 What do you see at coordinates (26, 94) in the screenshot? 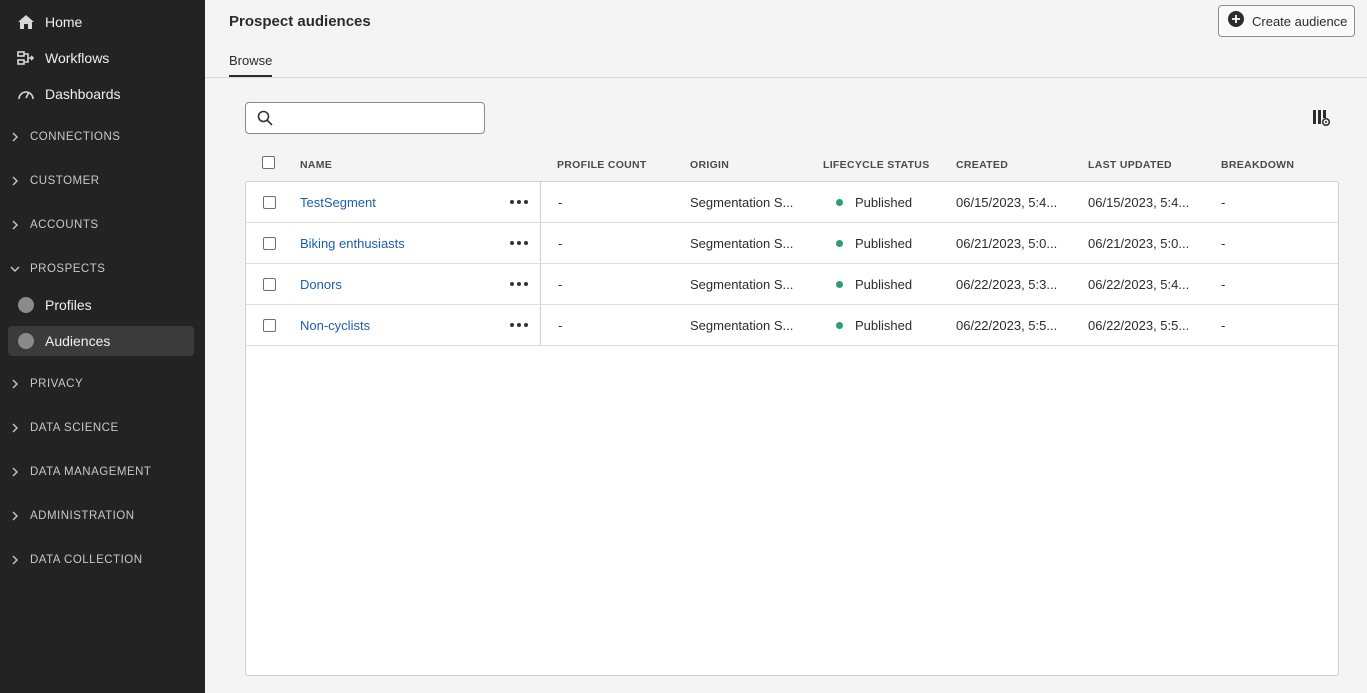
I see `dashboard-icon` at bounding box center [26, 94].